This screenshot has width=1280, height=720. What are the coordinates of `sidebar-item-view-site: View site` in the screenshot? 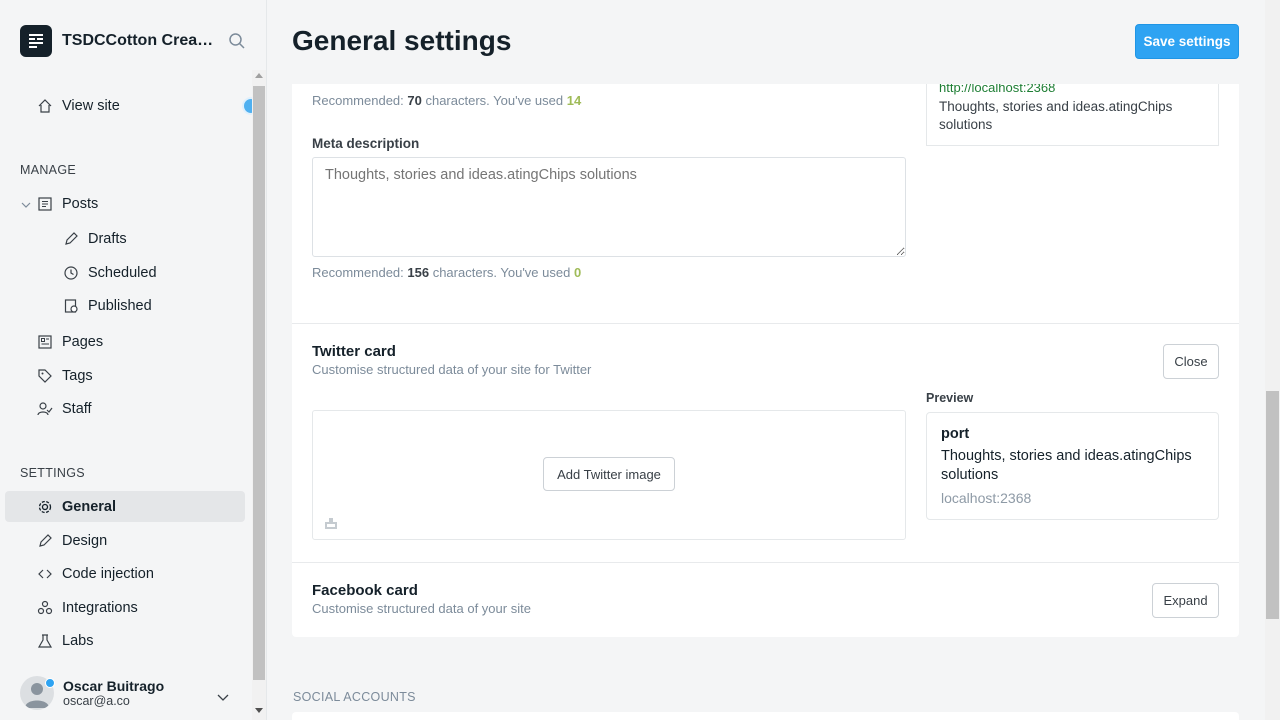 It's located at (78, 106).